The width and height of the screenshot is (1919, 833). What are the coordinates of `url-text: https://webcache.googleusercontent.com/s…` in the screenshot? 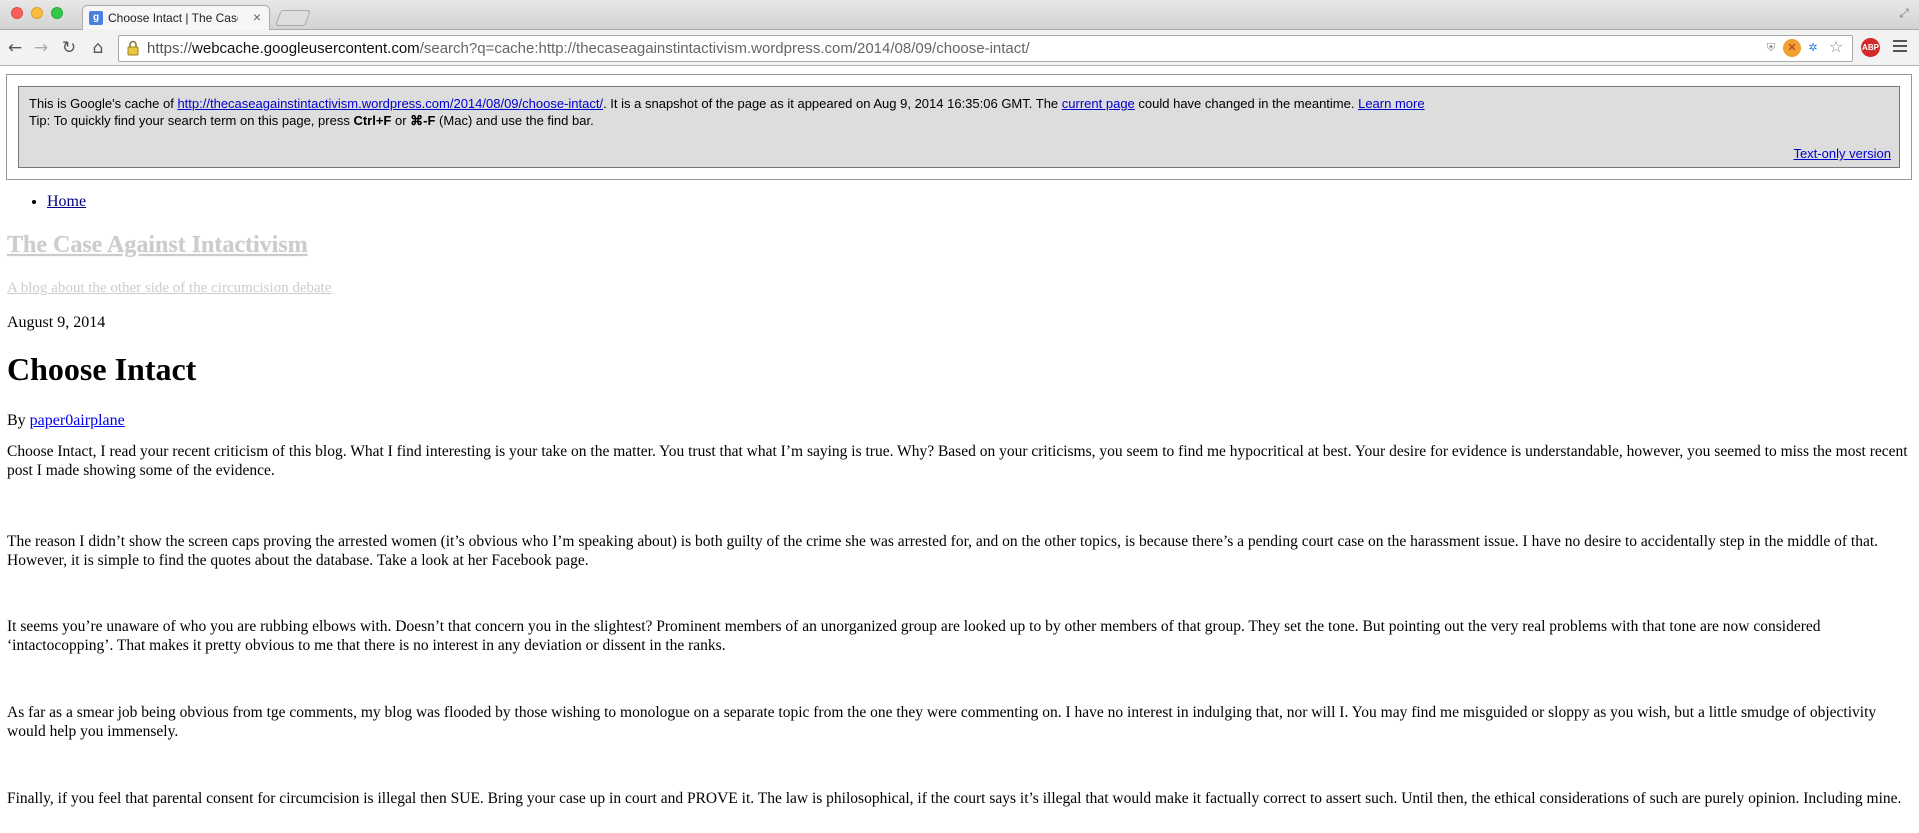 It's located at (588, 48).